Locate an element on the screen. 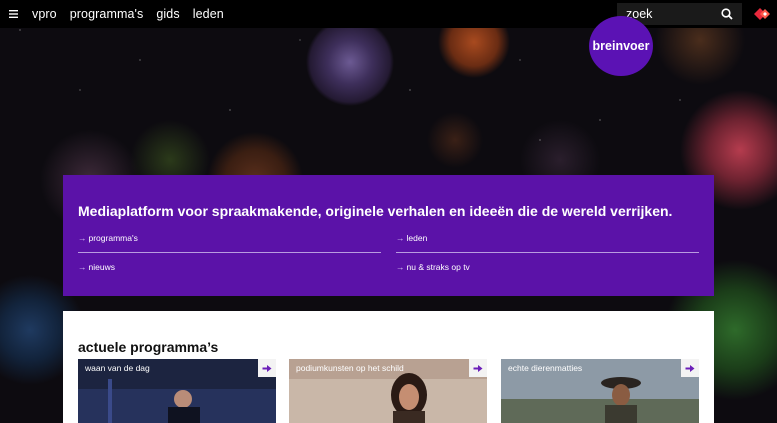 This screenshot has width=777, height=423. hero-link-label: nieuws is located at coordinates (101, 267).